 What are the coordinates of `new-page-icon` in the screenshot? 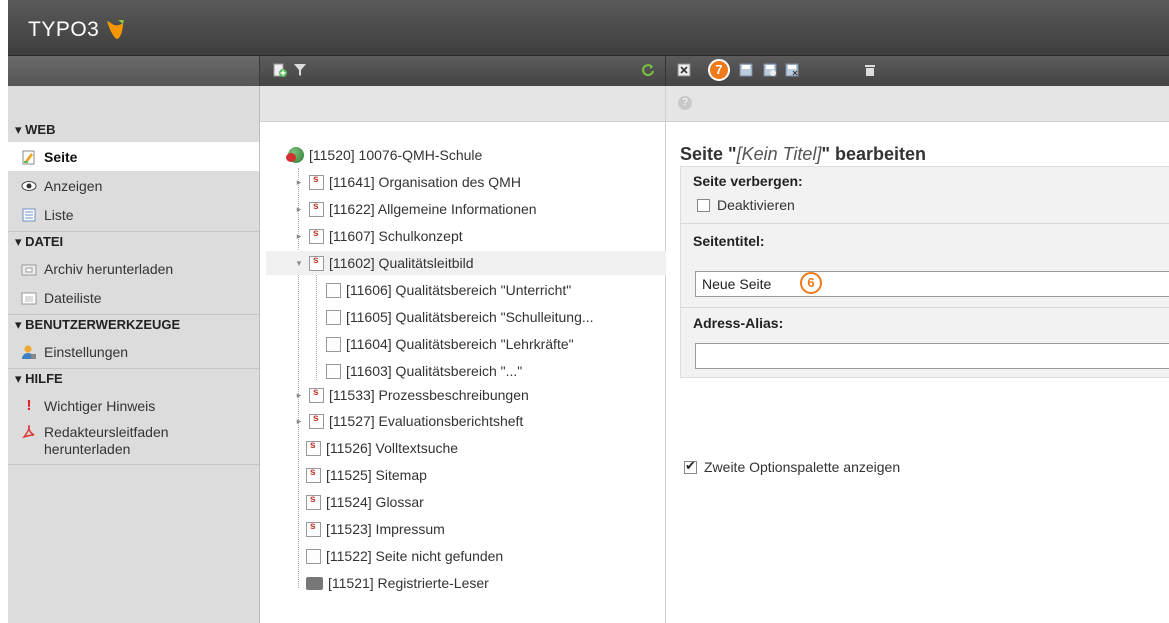 It's located at (280, 71).